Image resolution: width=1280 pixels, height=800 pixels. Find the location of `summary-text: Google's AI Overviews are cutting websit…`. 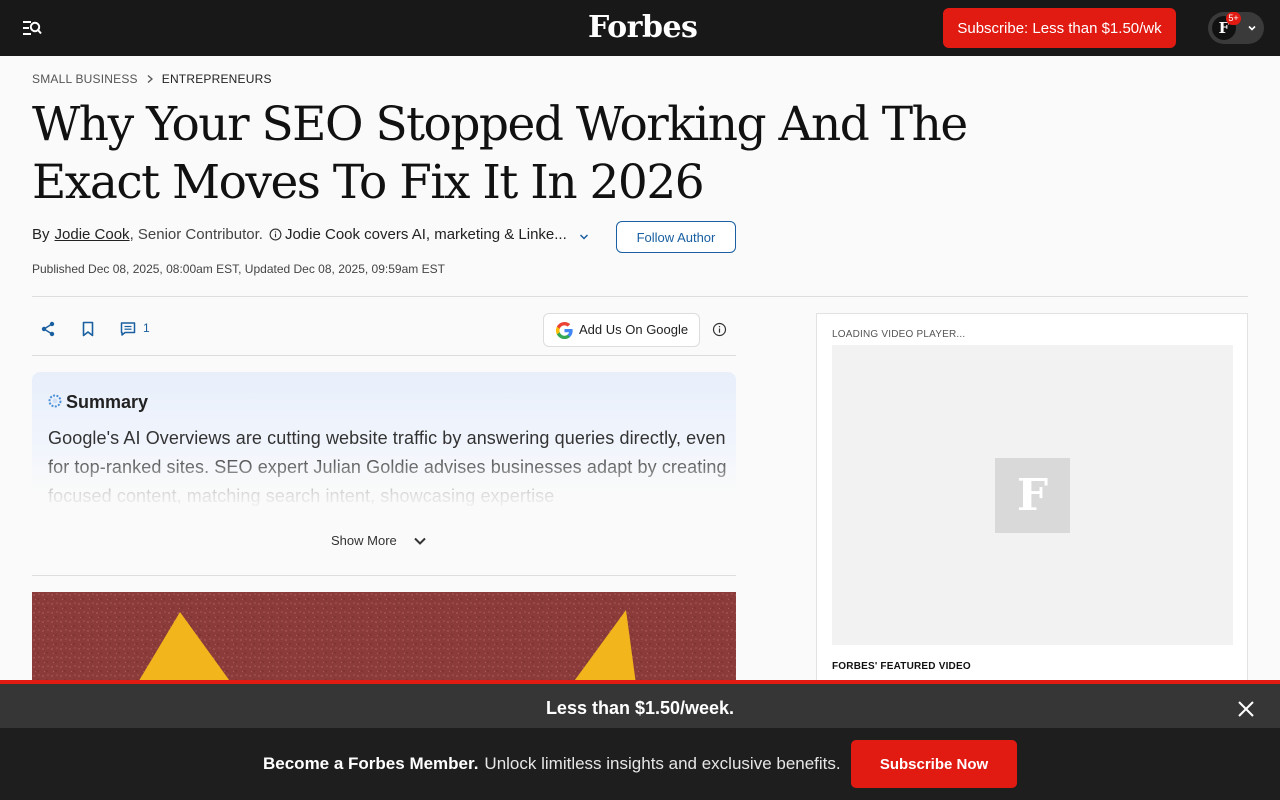

summary-text: Google's AI Overviews are cutting websit… is located at coordinates (387, 467).